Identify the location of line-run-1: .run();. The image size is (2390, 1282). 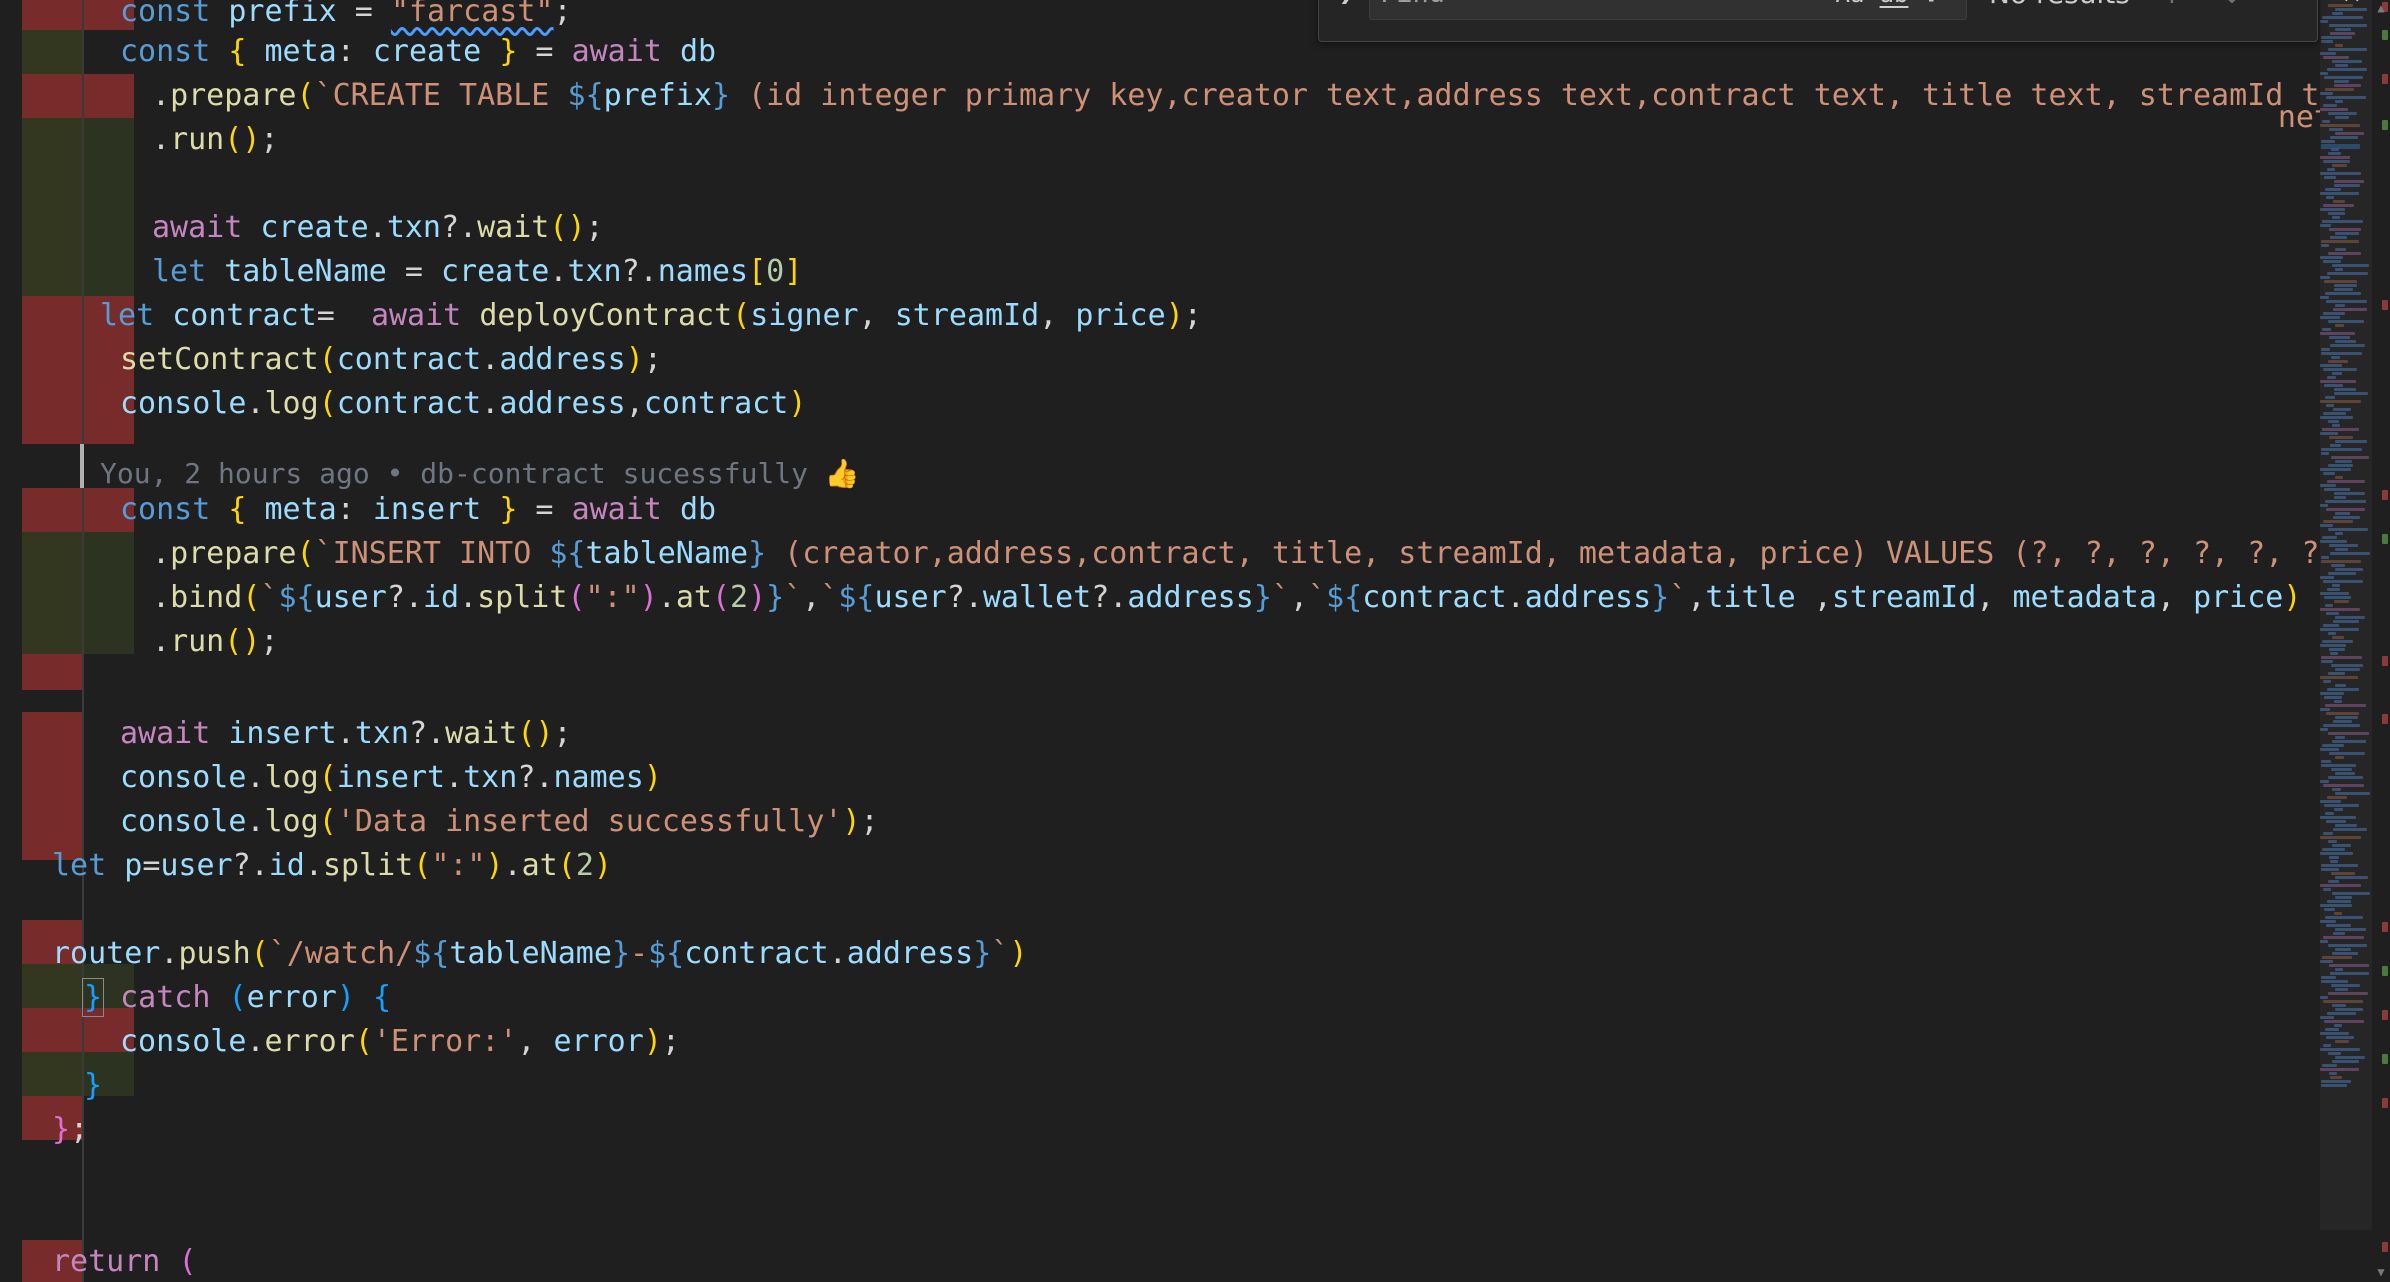
(215, 140).